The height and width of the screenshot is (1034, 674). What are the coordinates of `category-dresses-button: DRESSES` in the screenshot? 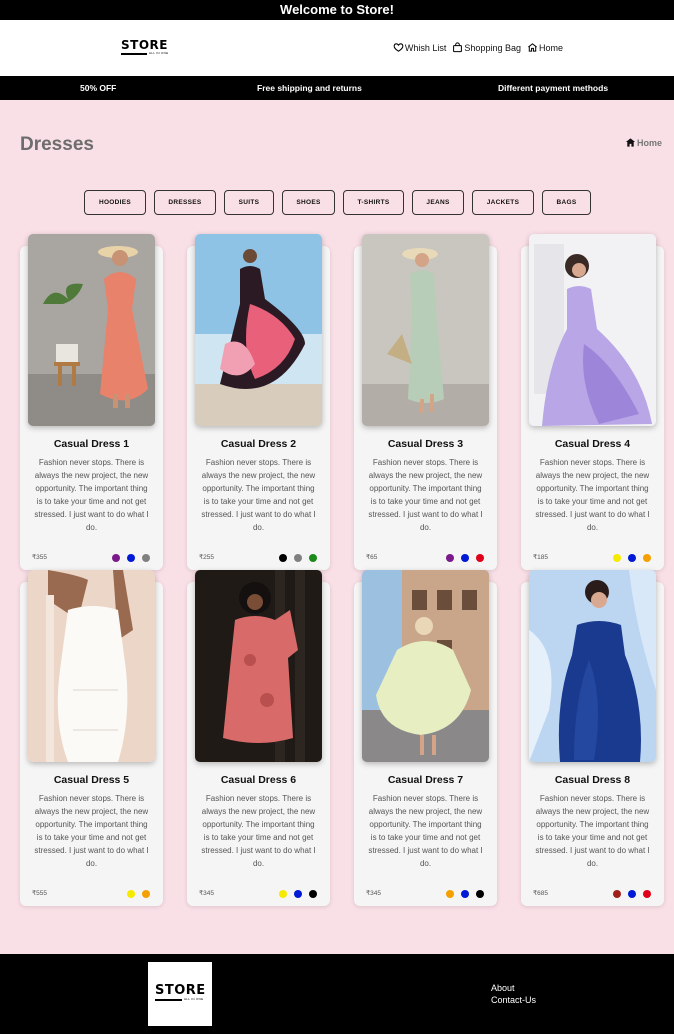 It's located at (185, 202).